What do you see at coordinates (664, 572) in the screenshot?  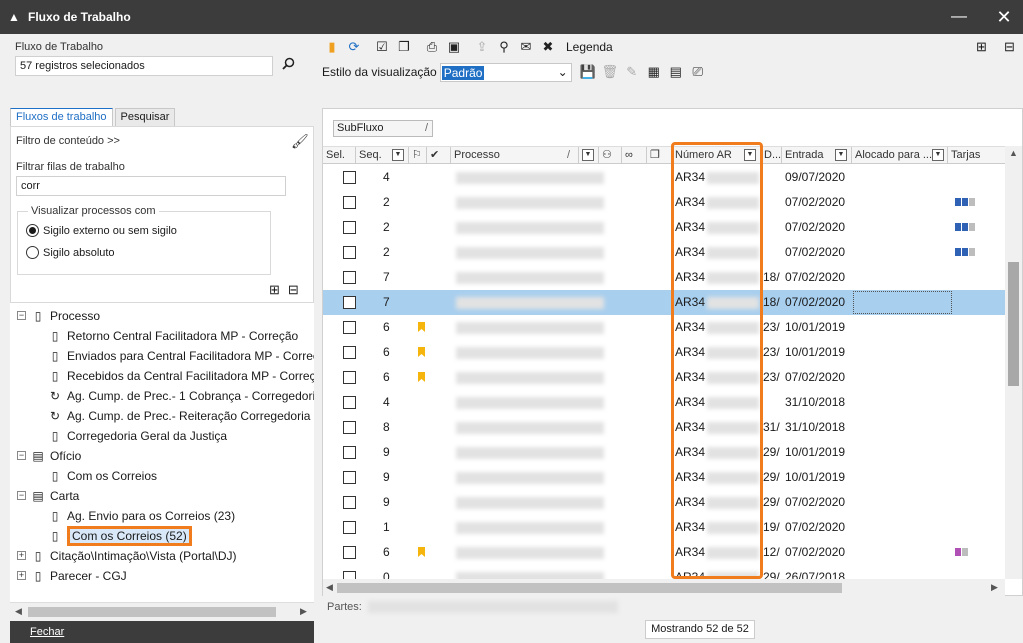 I see `table-row: 0 AR34 29/26/07/2018` at bounding box center [664, 572].